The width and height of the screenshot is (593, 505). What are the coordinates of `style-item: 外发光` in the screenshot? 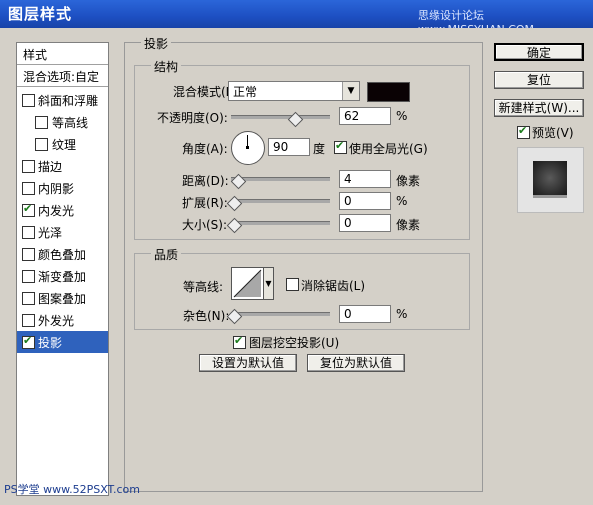 It's located at (62, 320).